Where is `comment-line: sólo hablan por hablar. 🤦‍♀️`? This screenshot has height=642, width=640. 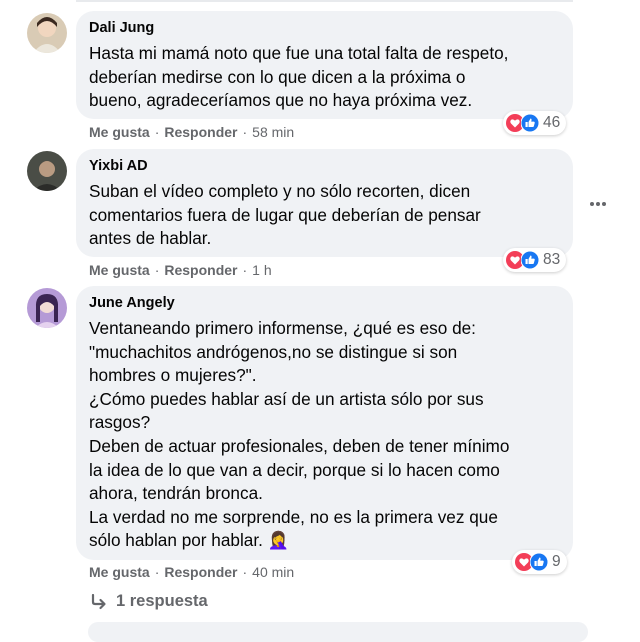
comment-line: sólo hablan por hablar. 🤦‍♀️ is located at coordinates (189, 540).